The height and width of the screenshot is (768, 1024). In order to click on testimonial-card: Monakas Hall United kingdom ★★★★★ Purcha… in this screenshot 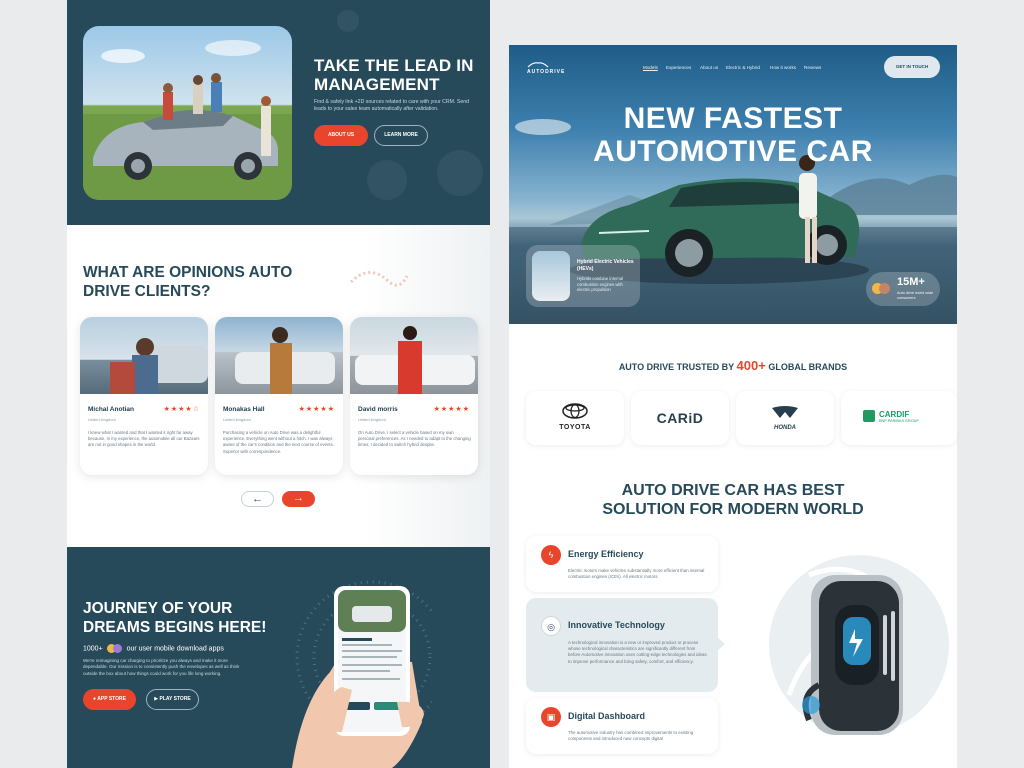, I will do `click(279, 396)`.